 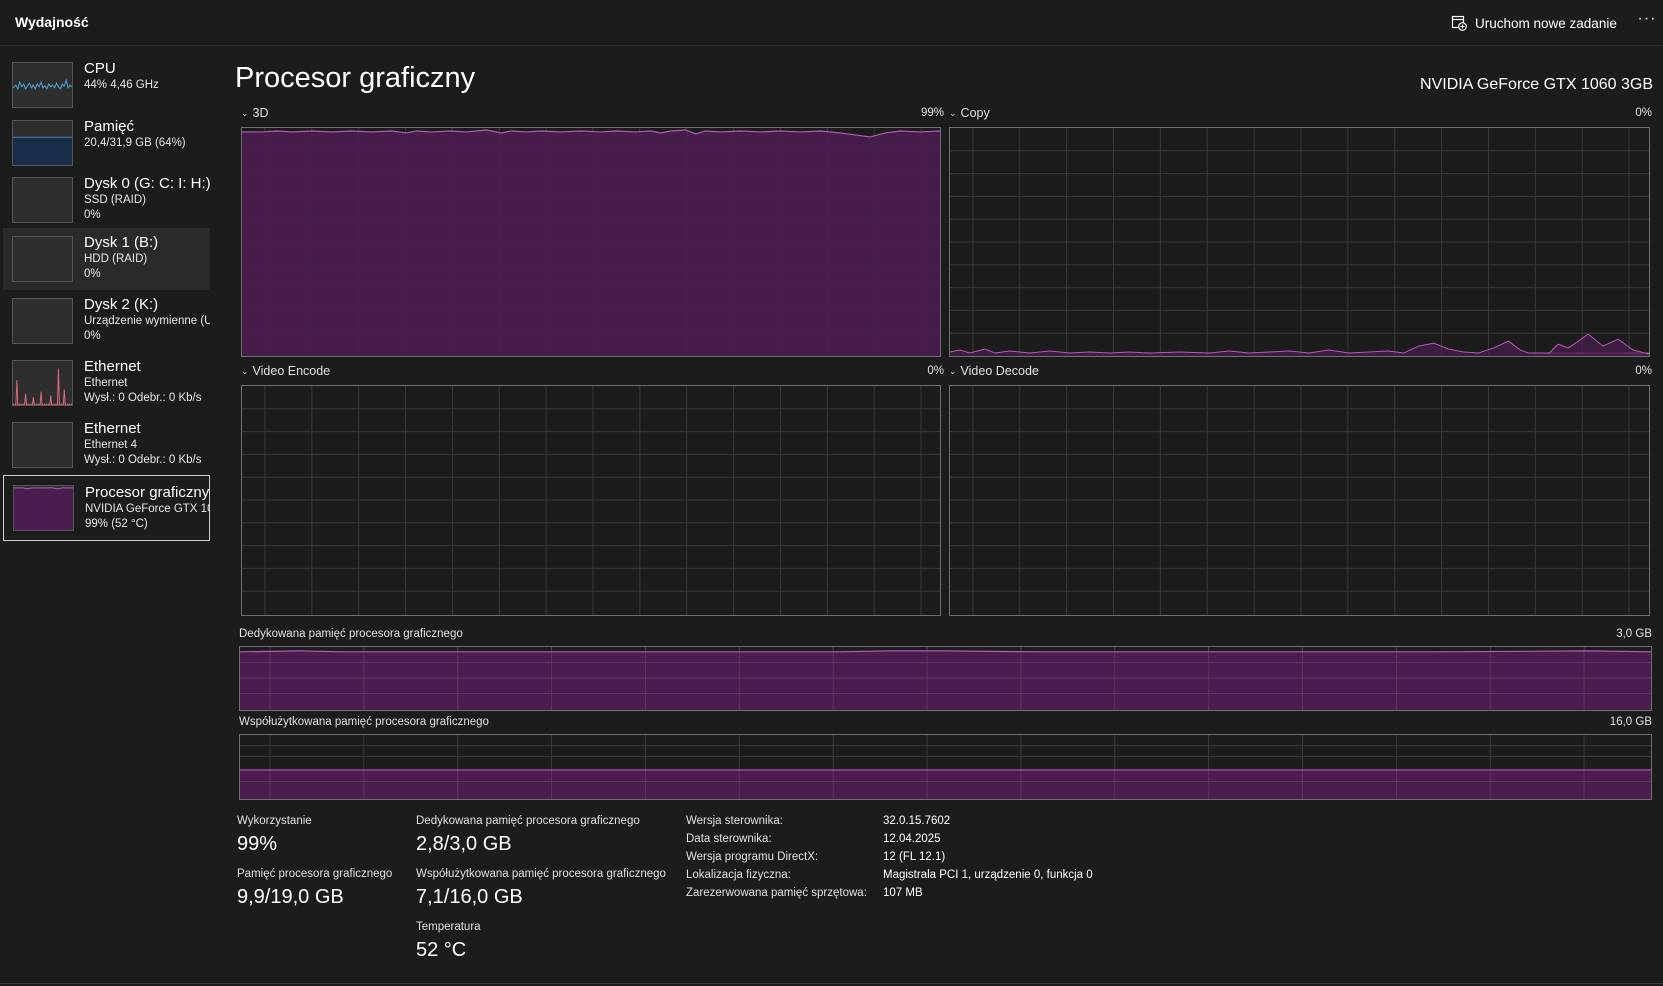 What do you see at coordinates (935, 371) in the screenshot?
I see `graph-video-encode-max-percent: 0%` at bounding box center [935, 371].